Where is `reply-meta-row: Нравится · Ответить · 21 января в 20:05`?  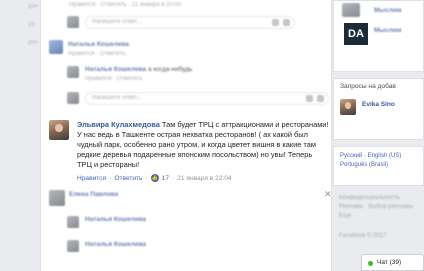
reply-meta-row: Нравится · Ответить · 21 января в 20:05 is located at coordinates (125, 5).